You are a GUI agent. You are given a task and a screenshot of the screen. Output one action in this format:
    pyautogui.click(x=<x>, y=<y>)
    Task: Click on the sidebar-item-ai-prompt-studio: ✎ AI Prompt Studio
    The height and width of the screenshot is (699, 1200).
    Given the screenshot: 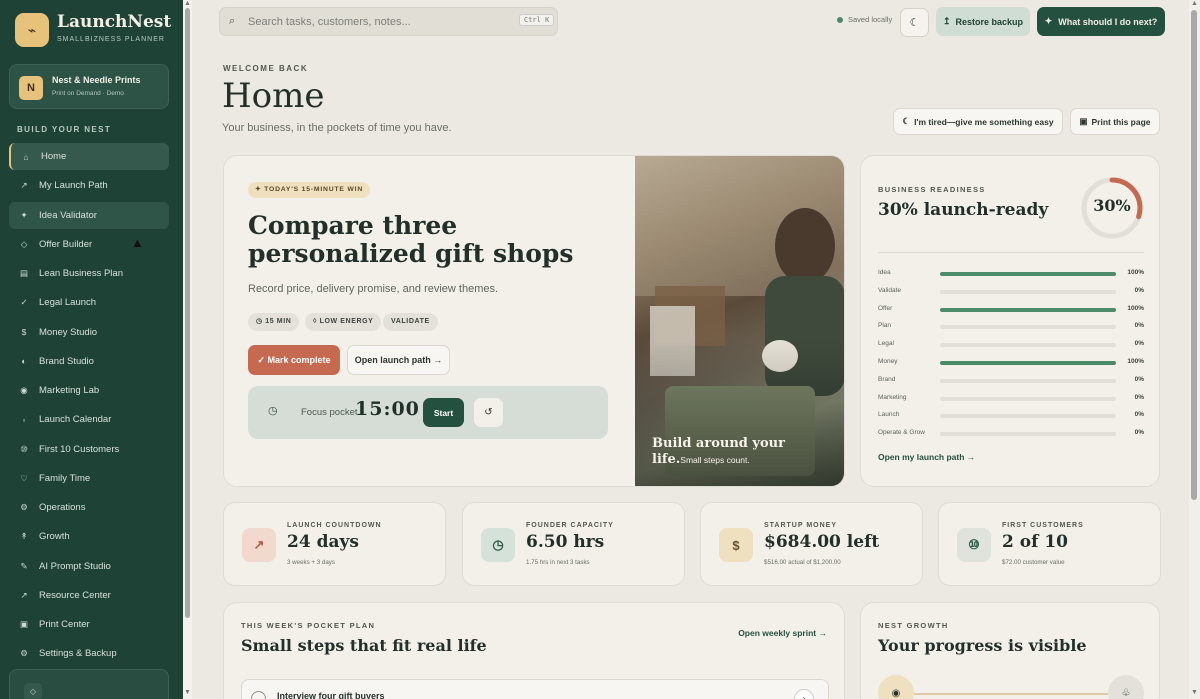 What is the action you would take?
    pyautogui.click(x=89, y=566)
    